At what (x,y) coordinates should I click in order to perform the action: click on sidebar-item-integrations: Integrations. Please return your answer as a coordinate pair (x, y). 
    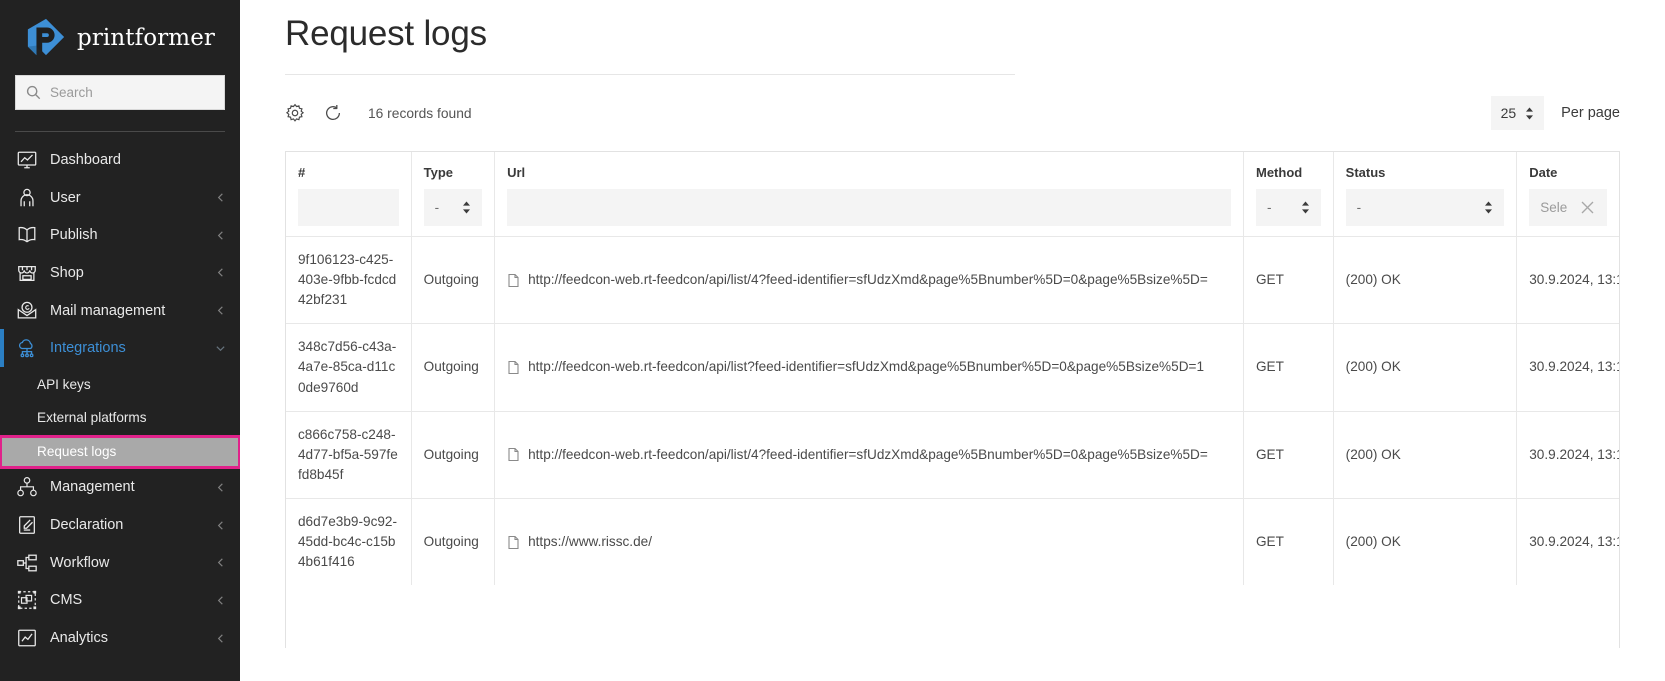
    Looking at the image, I should click on (120, 348).